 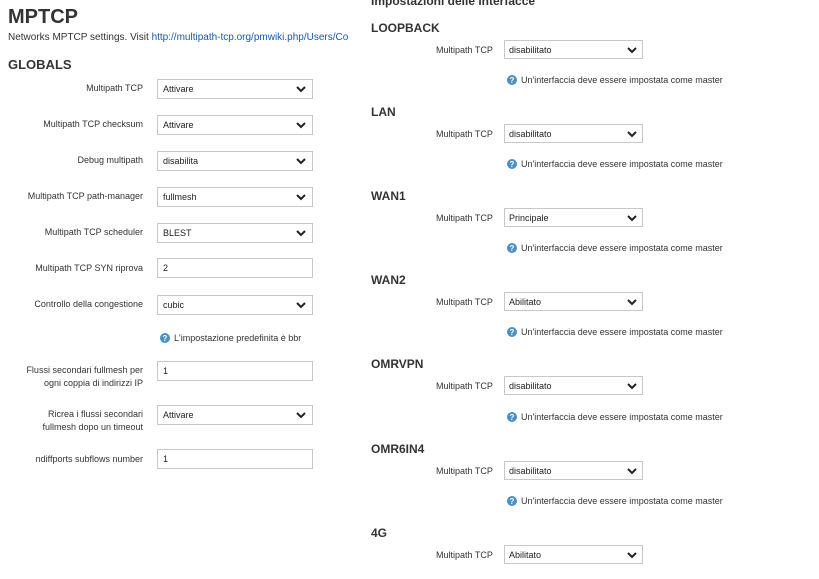 I want to click on interface-name-wan1: WAN1, so click(x=388, y=196).